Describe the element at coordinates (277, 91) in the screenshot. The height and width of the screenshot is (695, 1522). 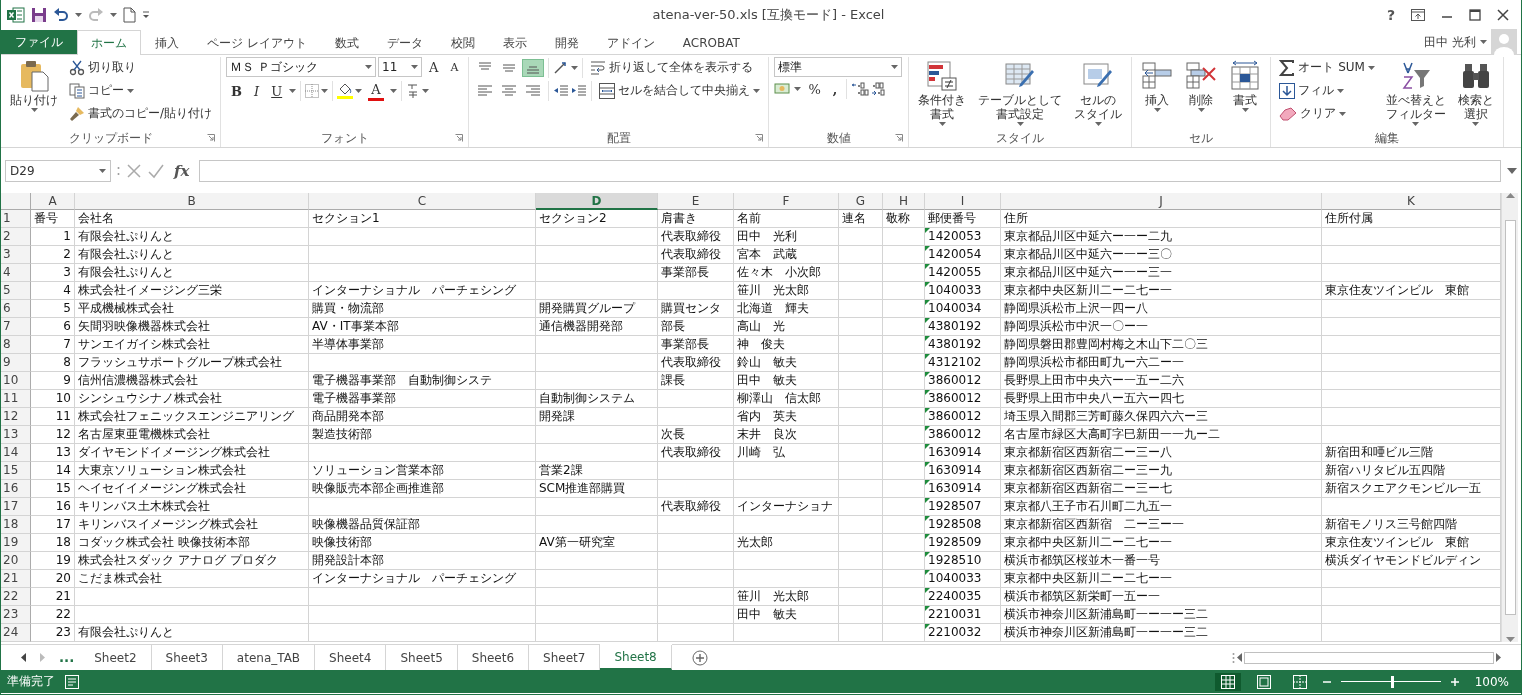
I see `format-button: U` at that location.